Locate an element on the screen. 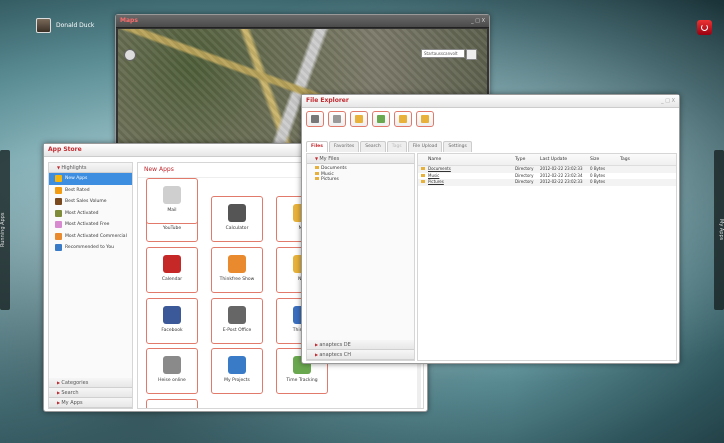  app-store-title: App Store is located at coordinates (65, 149).